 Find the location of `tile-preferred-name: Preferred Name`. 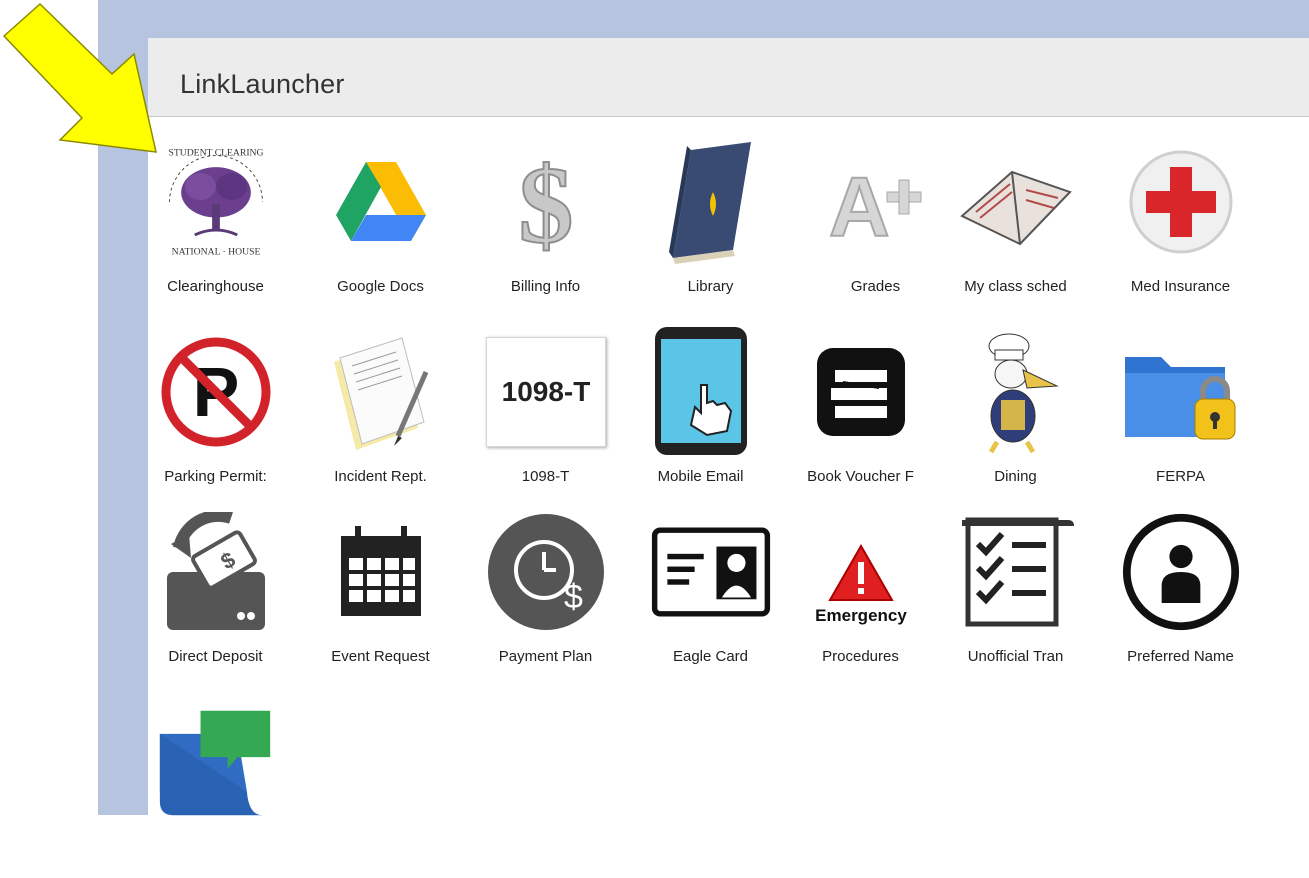

tile-preferred-name: Preferred Name is located at coordinates (1180, 598).